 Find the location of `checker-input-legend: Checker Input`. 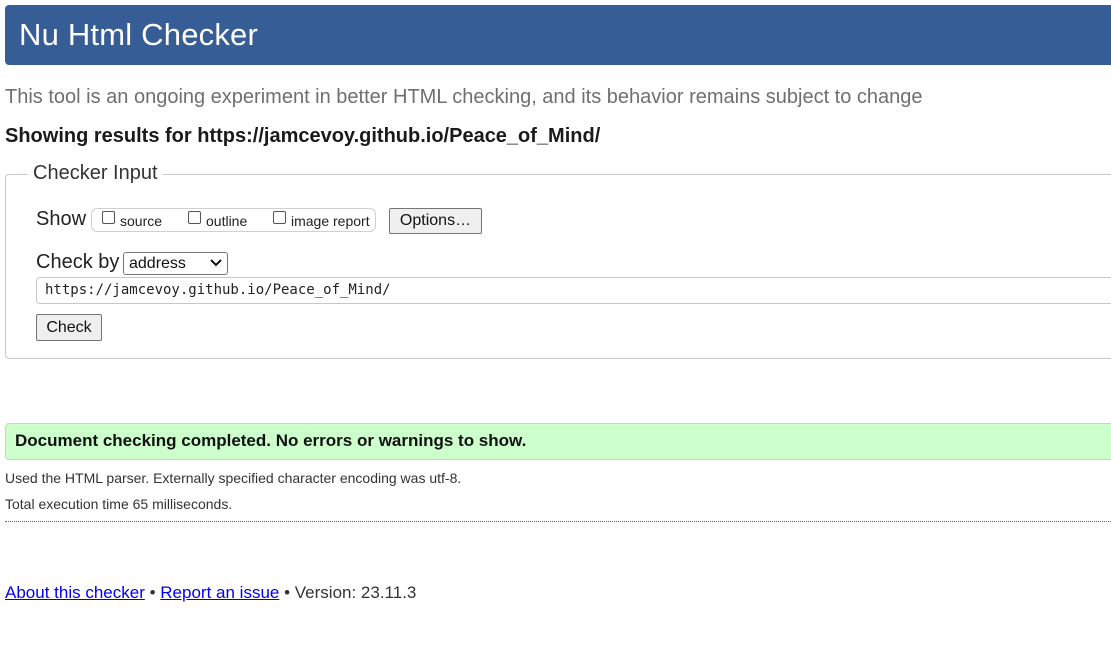

checker-input-legend: Checker Input is located at coordinates (95, 173).